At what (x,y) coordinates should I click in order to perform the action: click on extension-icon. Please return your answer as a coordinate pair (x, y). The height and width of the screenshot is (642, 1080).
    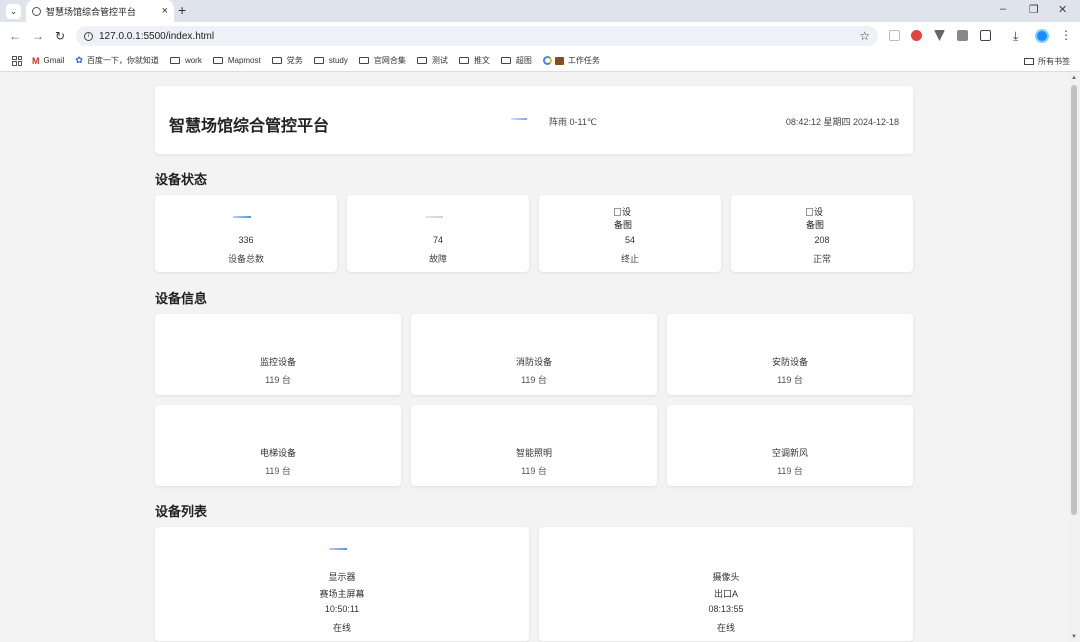
    Looking at the image, I should click on (894, 35).